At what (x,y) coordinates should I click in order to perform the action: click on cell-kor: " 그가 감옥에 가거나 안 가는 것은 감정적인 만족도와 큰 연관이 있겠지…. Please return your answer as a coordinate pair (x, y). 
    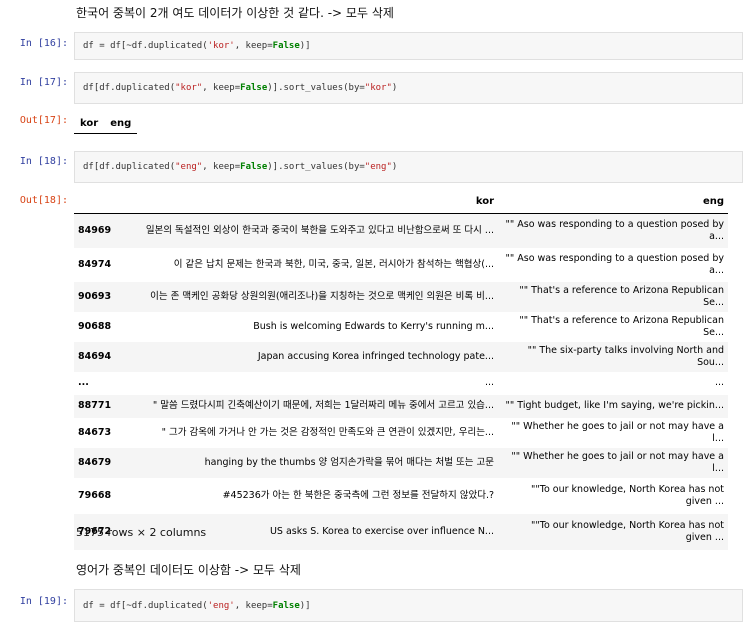
    Looking at the image, I should click on (327, 432).